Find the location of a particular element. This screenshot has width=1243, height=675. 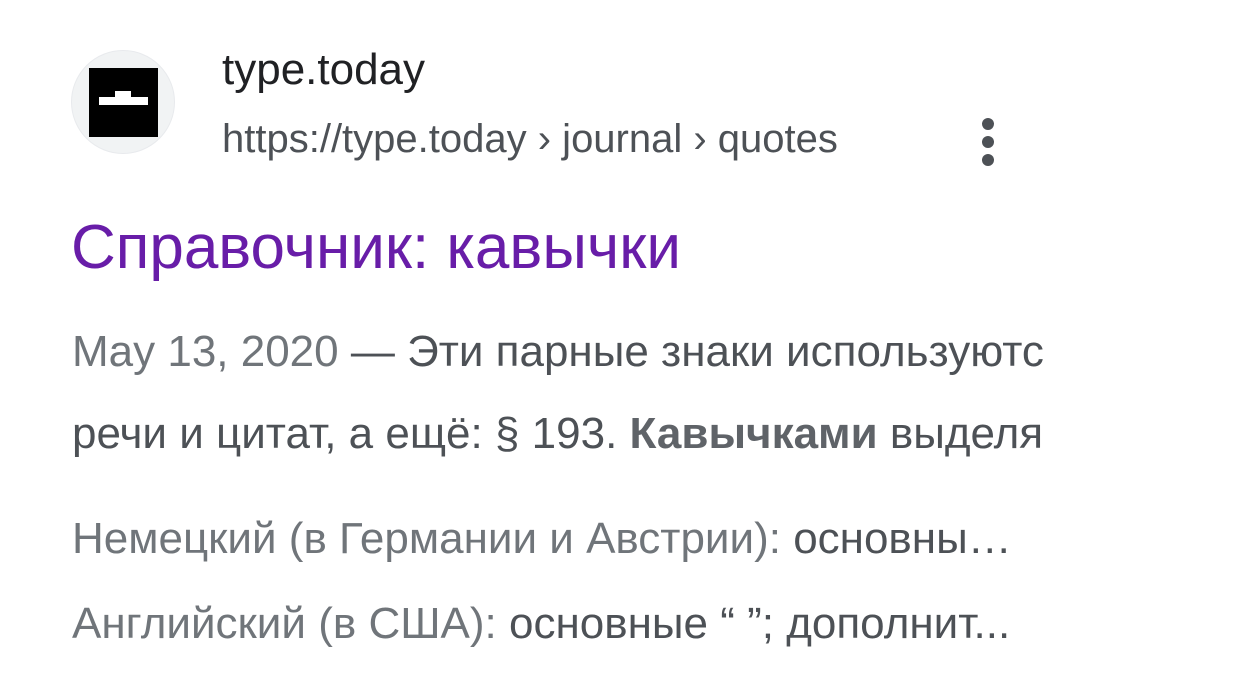

breadcrumb-url: https://type.today › journal › quotes is located at coordinates (530, 139).